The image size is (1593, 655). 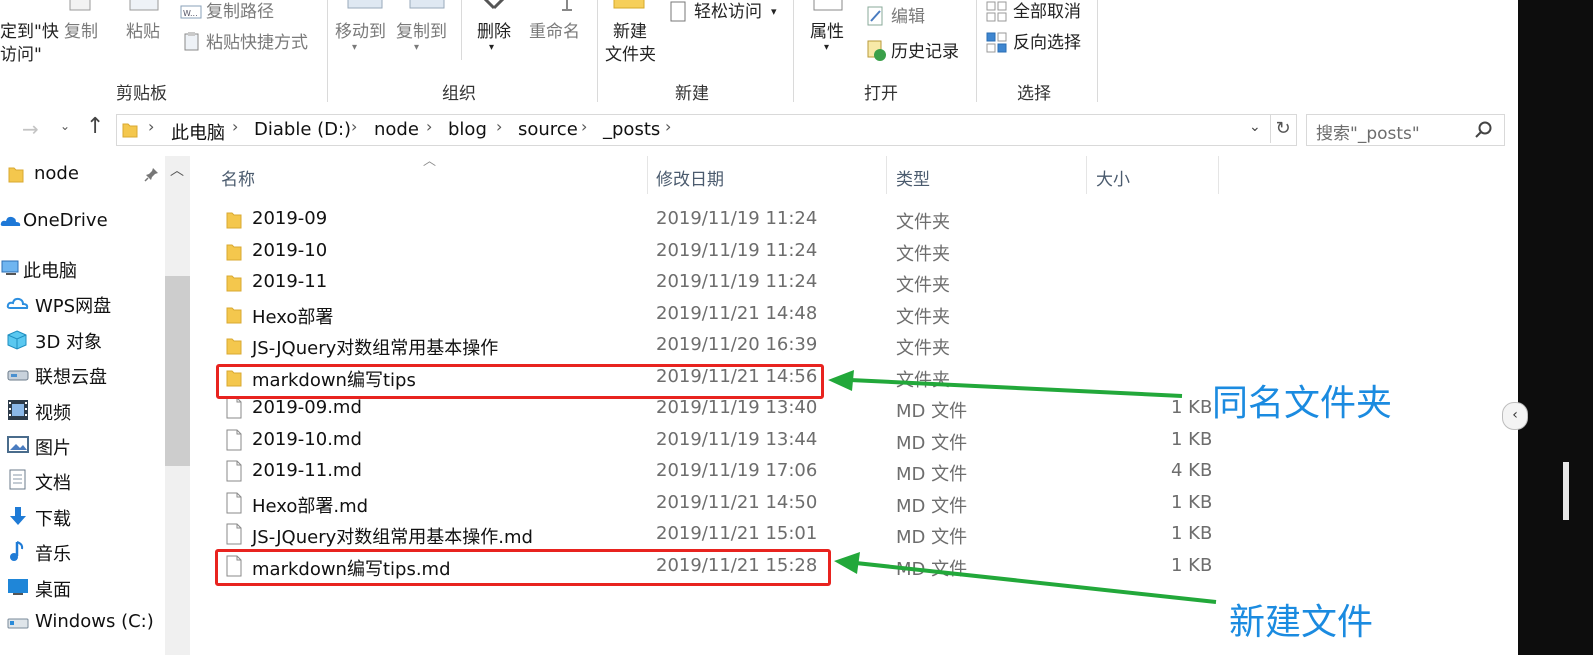 I want to click on window-edge, so click(x=1566, y=491).